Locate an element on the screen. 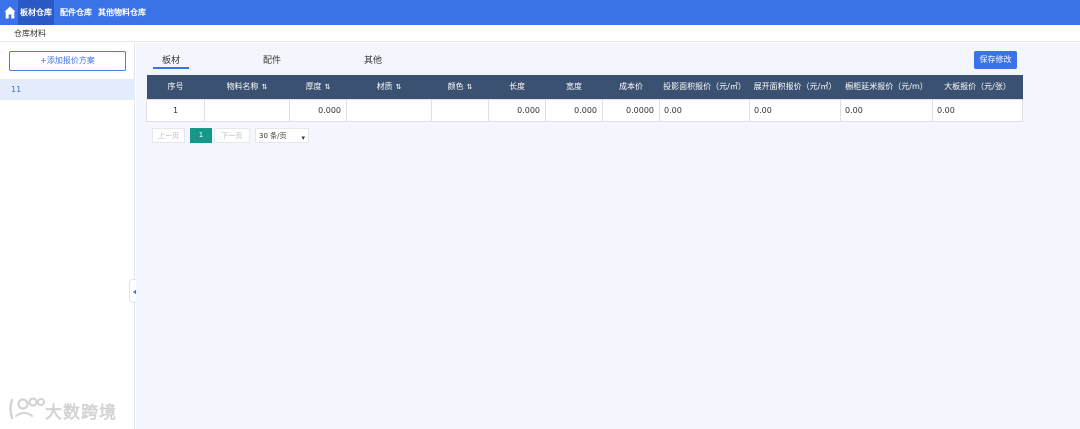 The height and width of the screenshot is (429, 1080). breadcrumb-warehouse-materials: 仓库材料 is located at coordinates (30, 33).